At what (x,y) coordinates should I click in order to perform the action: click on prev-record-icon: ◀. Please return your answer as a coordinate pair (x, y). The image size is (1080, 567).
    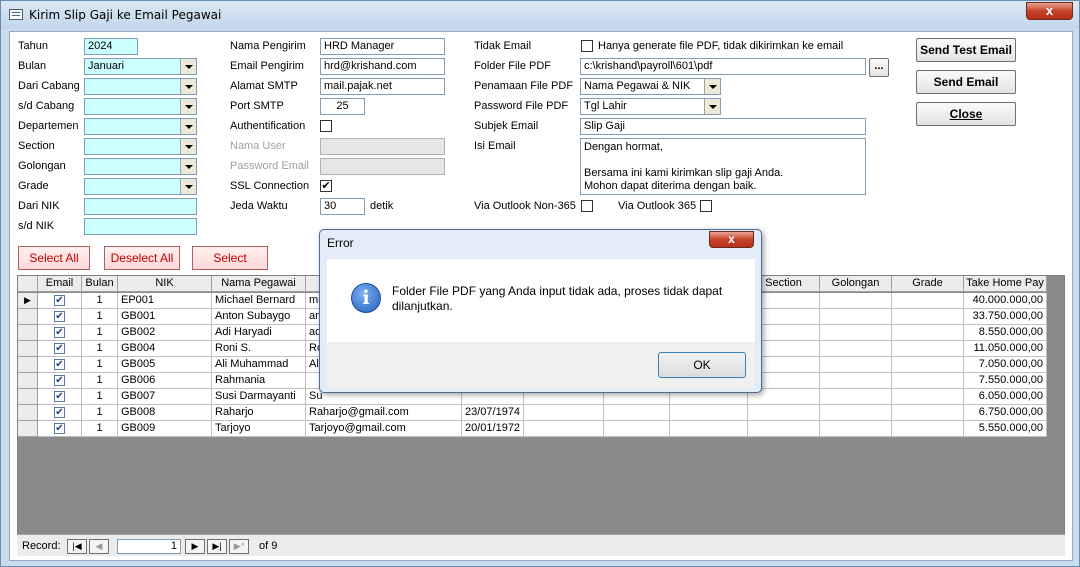
    Looking at the image, I should click on (99, 546).